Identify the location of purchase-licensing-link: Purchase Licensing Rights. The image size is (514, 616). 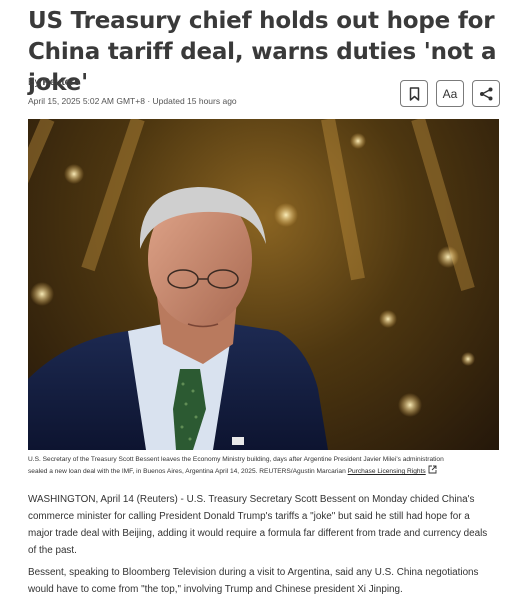
(387, 471).